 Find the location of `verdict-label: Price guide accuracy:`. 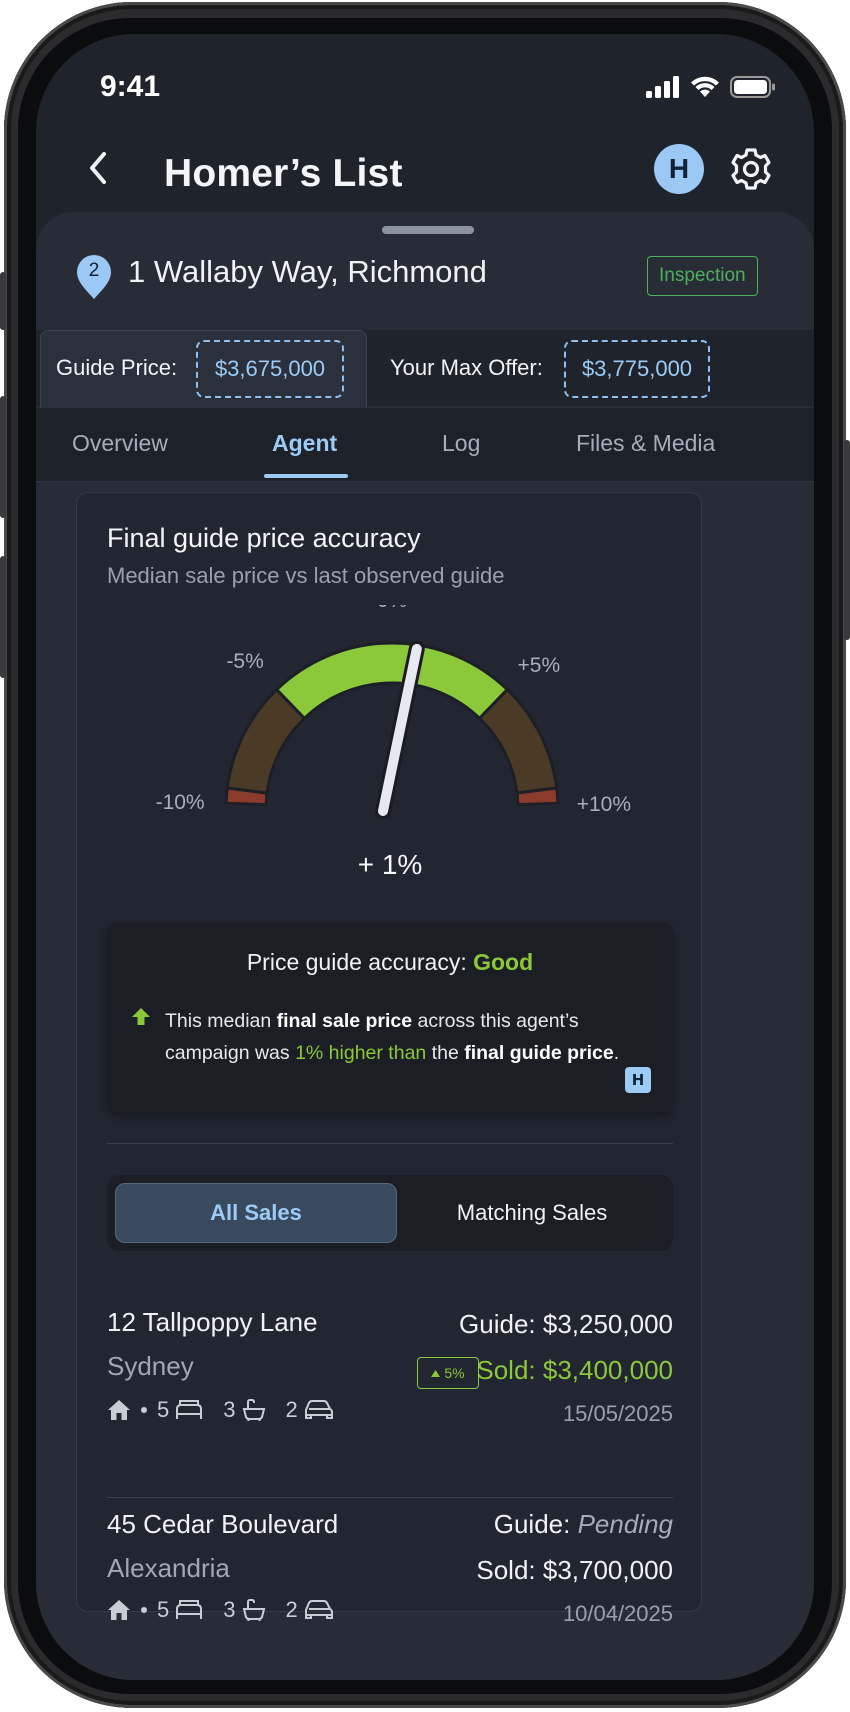

verdict-label: Price guide accuracy: is located at coordinates (356, 962).